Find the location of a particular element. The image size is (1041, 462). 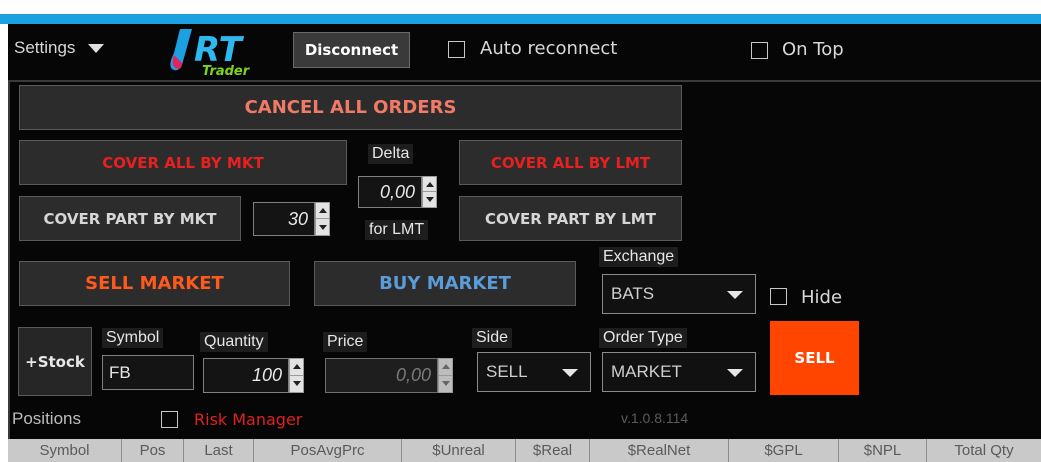

column-header: Pos is located at coordinates (153, 450).